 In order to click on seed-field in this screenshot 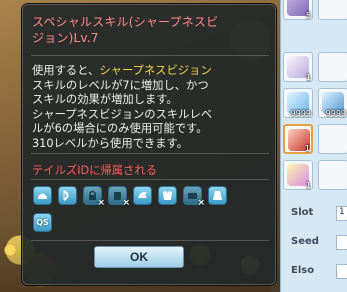, I will do `click(341, 242)`.